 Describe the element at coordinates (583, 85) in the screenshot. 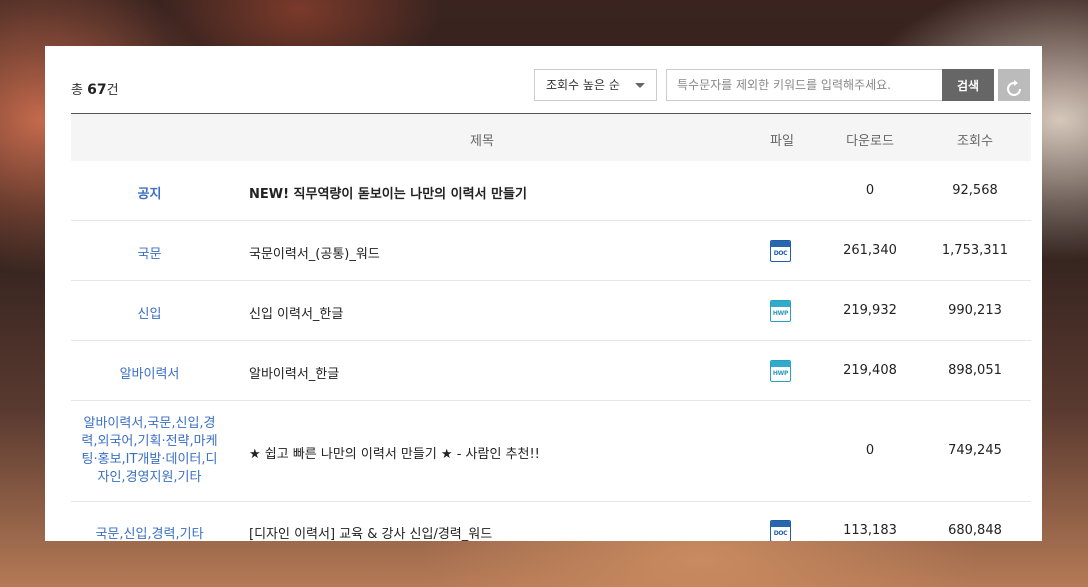

I see `sort-select-value: 조회수 높은 순` at that location.